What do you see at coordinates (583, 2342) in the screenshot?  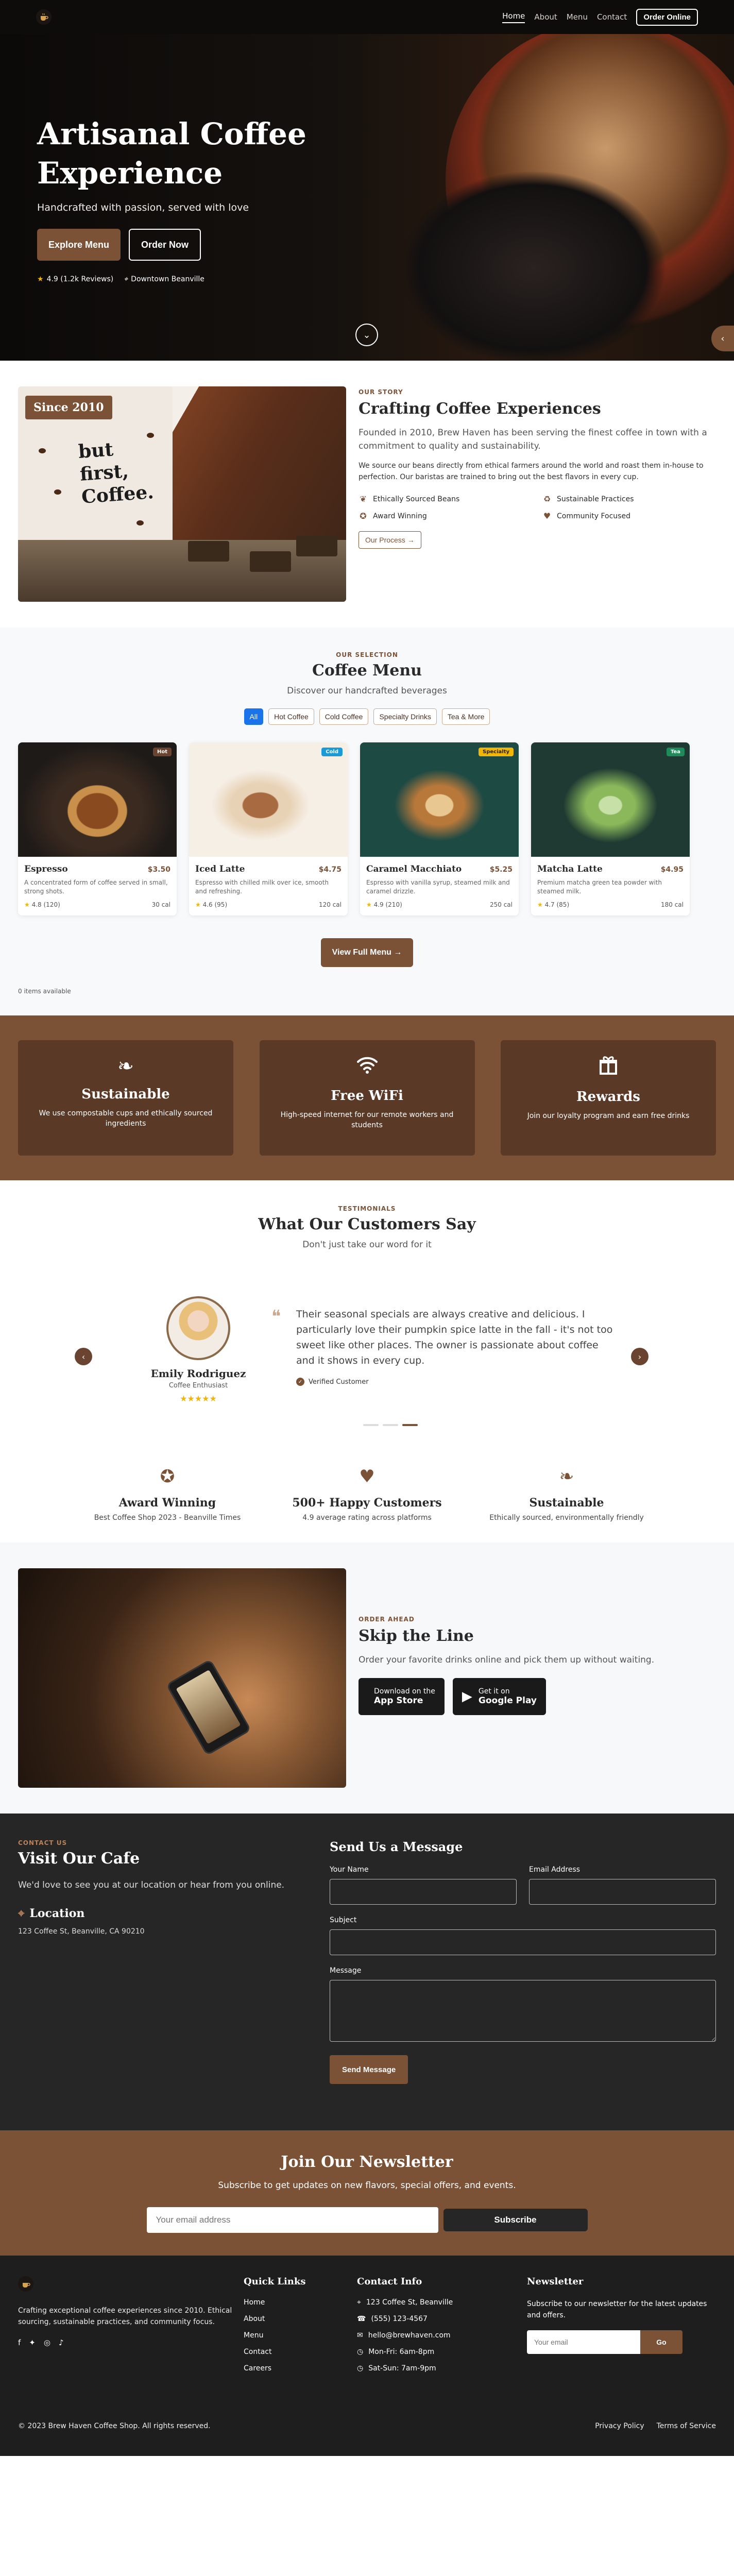 I see `footer-email-input` at bounding box center [583, 2342].